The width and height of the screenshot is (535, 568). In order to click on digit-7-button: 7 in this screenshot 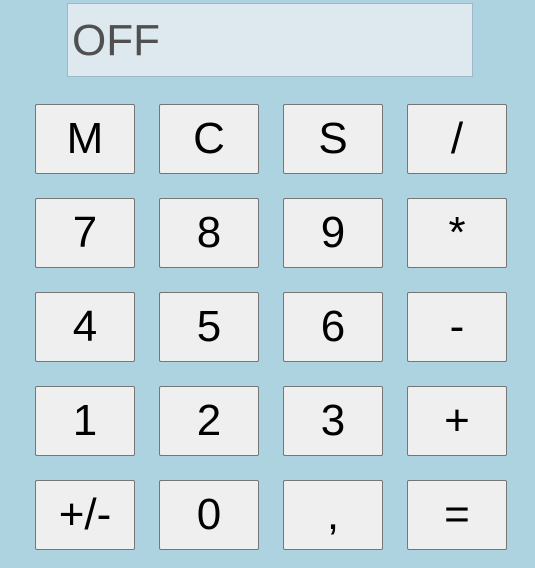, I will do `click(85, 233)`.